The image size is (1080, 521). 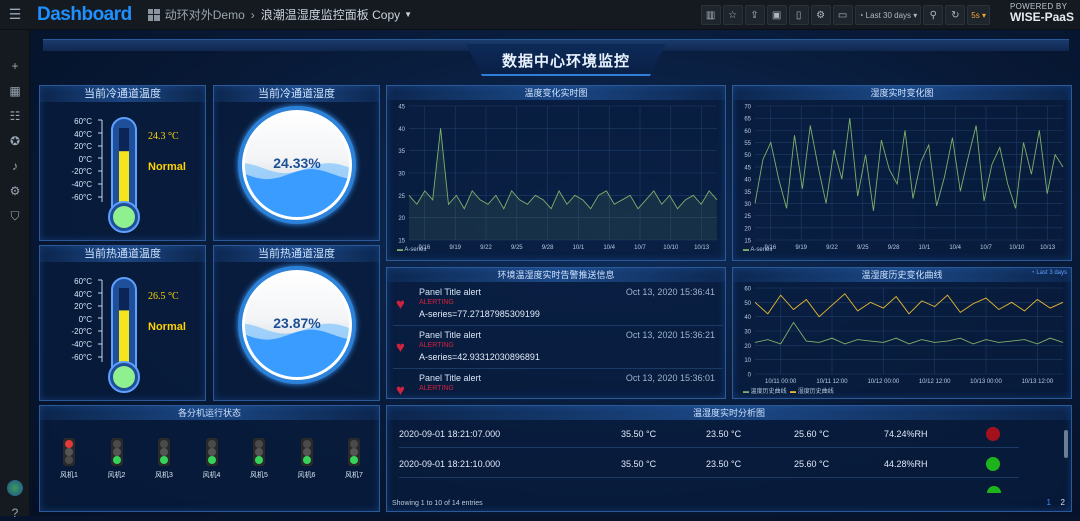 I want to click on star-icon: ☆, so click(x=732, y=15).